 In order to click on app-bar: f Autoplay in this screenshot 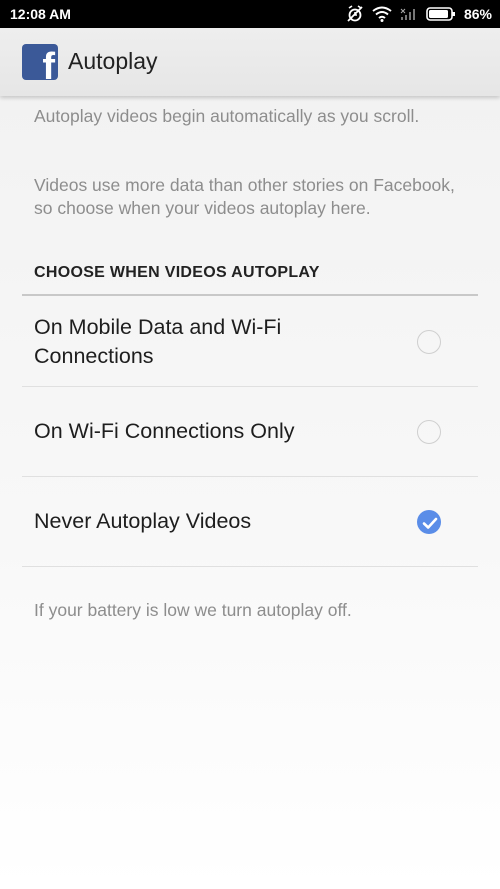, I will do `click(250, 62)`.